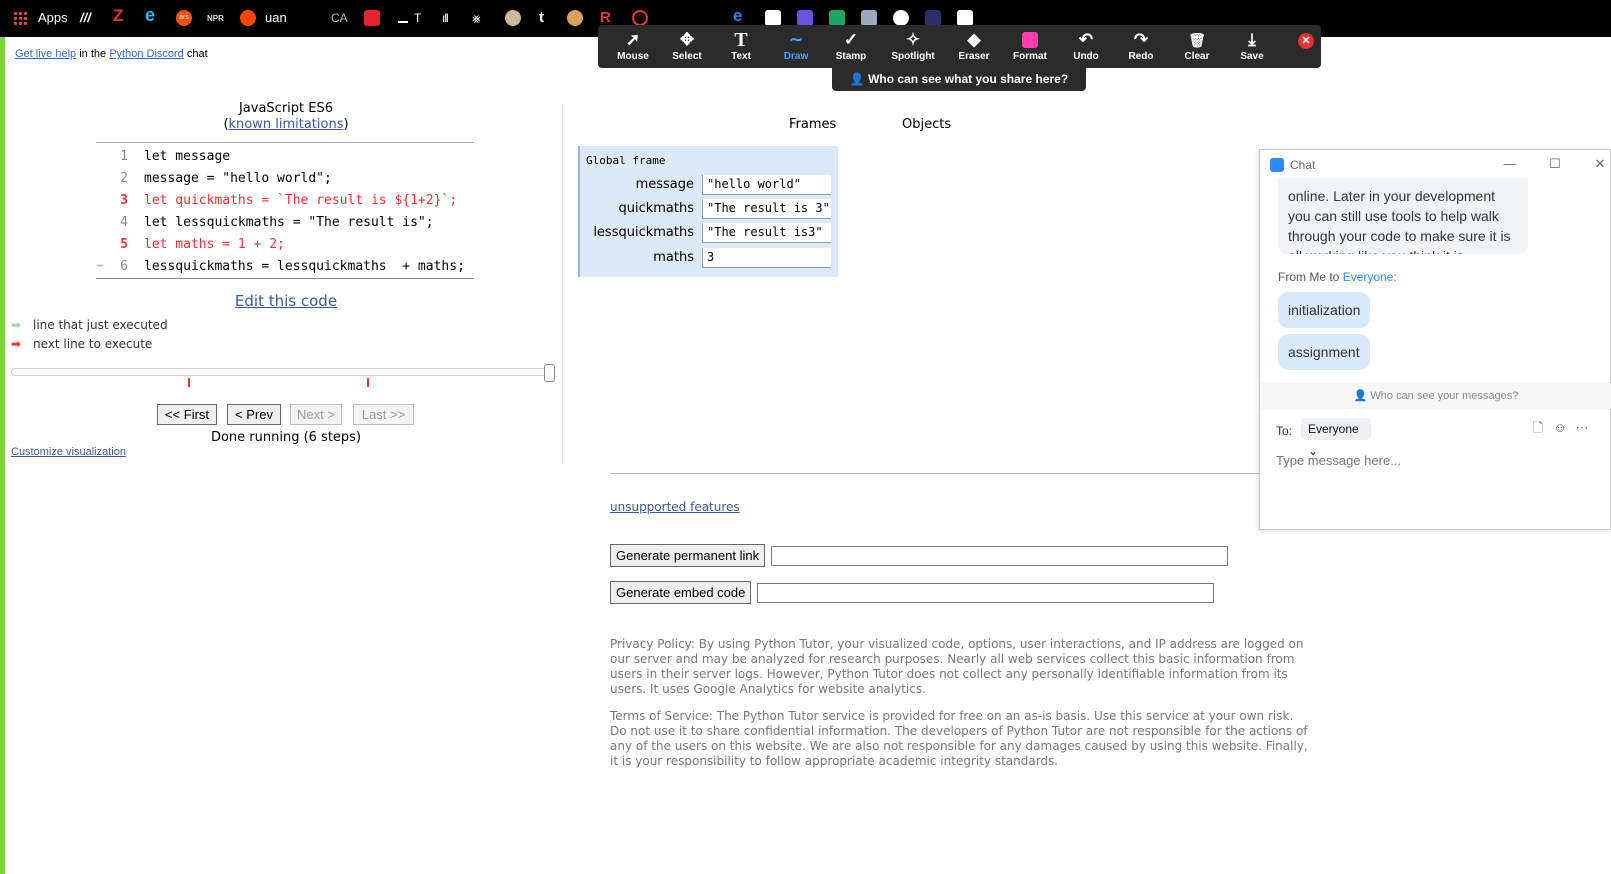  What do you see at coordinates (189, 382) in the screenshot?
I see `breakpoint-tick` at bounding box center [189, 382].